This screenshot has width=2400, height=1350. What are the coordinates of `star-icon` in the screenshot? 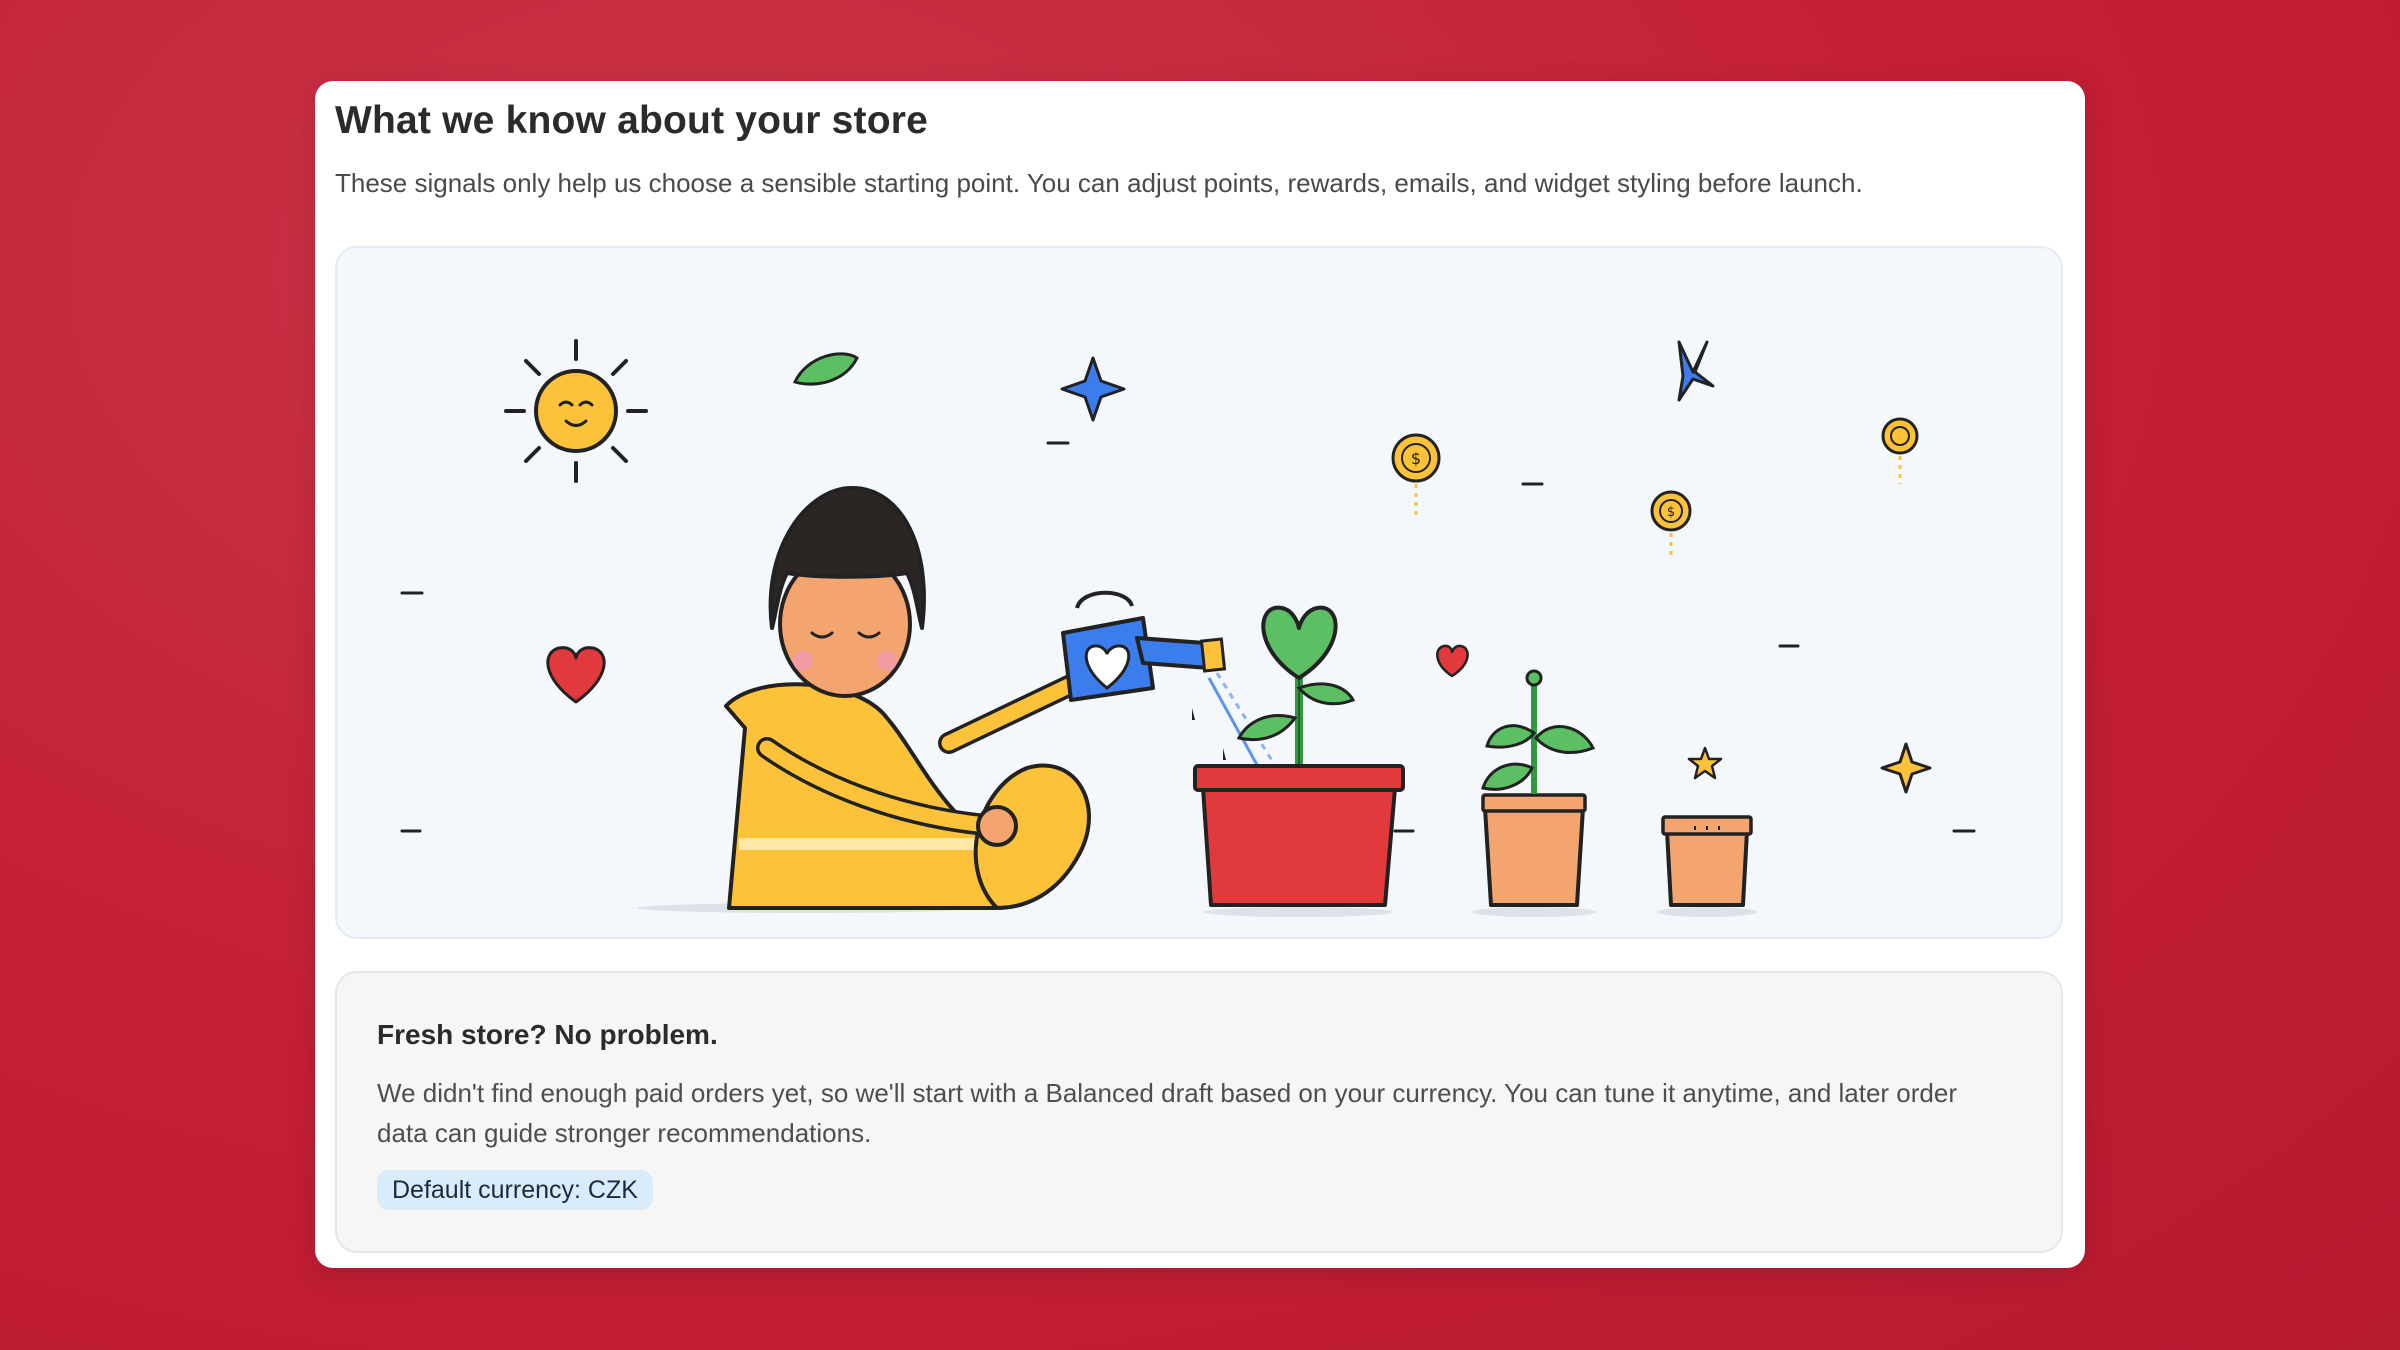 It's located at (1705, 763).